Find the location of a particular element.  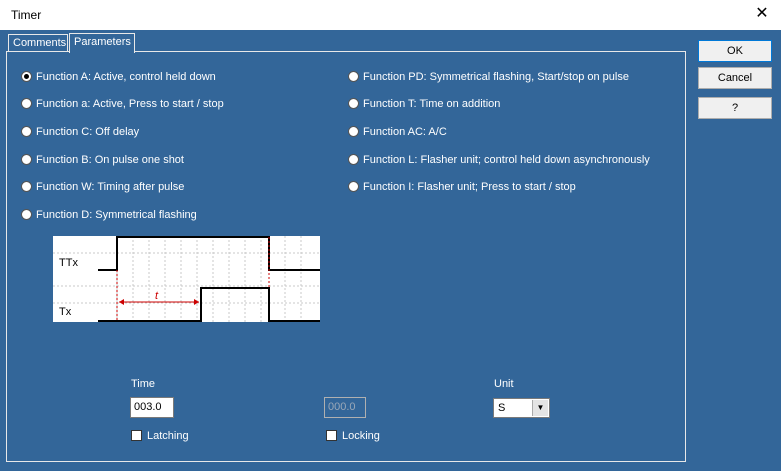

window-title: Timer is located at coordinates (26, 15).